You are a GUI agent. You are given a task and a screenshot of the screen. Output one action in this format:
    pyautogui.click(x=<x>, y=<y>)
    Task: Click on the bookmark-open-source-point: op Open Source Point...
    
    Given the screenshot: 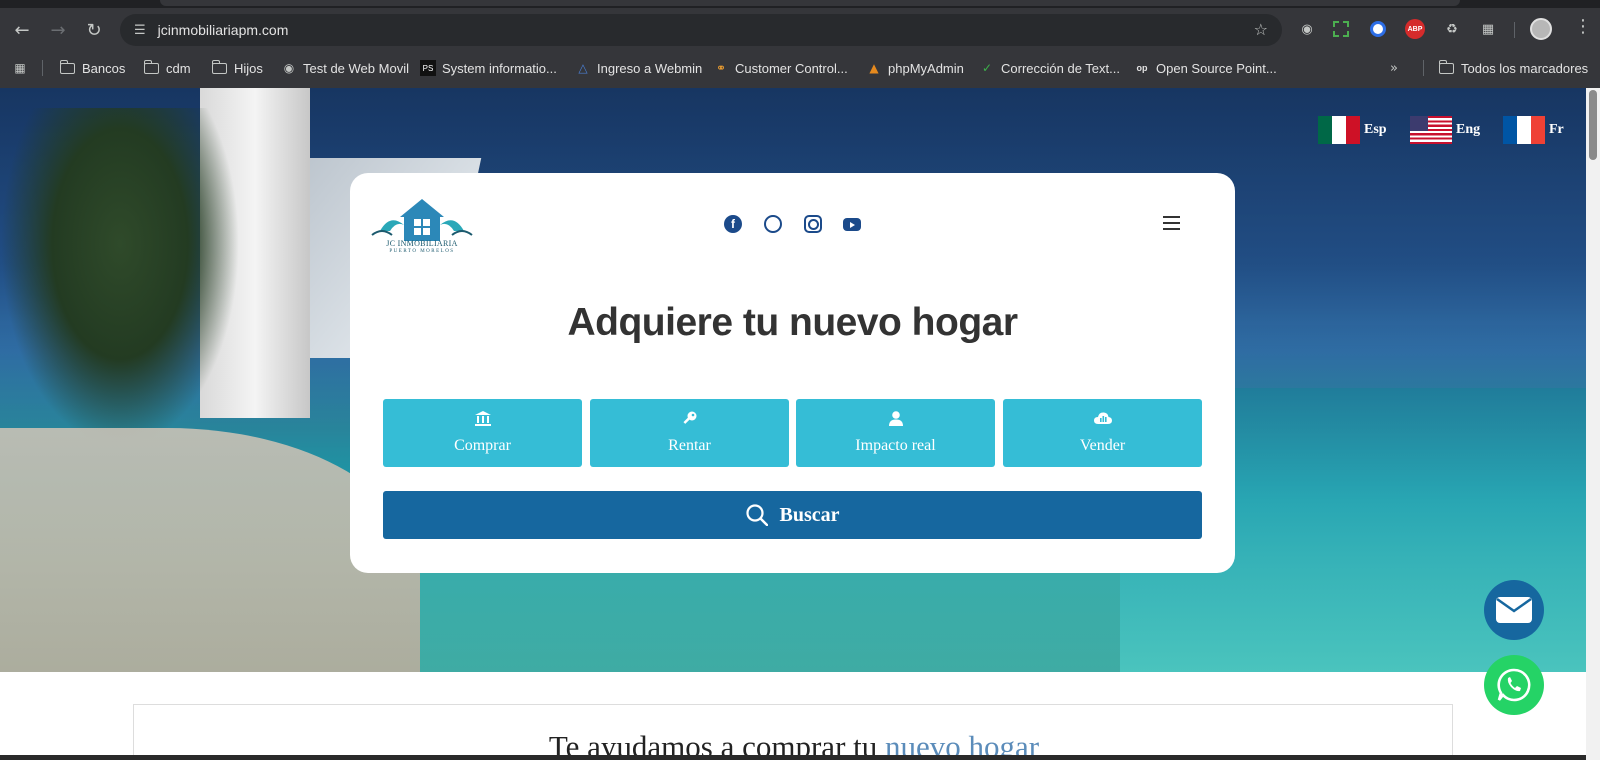 What is the action you would take?
    pyautogui.click(x=1205, y=68)
    